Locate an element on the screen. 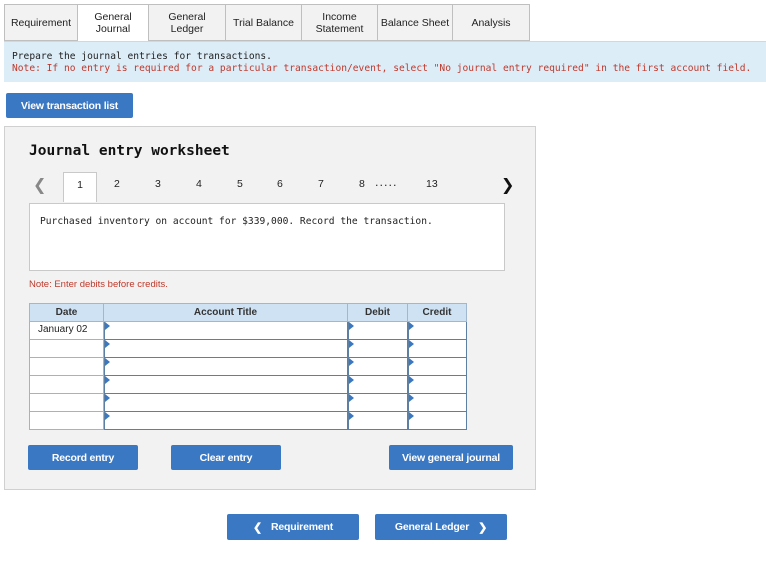  tab-label: Requirement is located at coordinates (41, 22).